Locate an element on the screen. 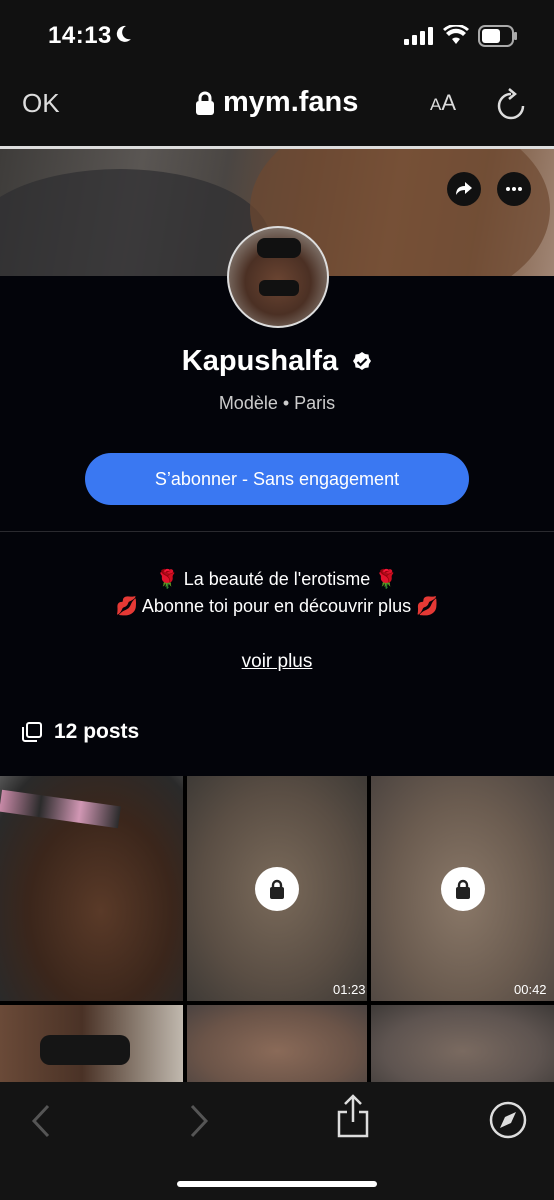  verified-badge-icon is located at coordinates (362, 361).